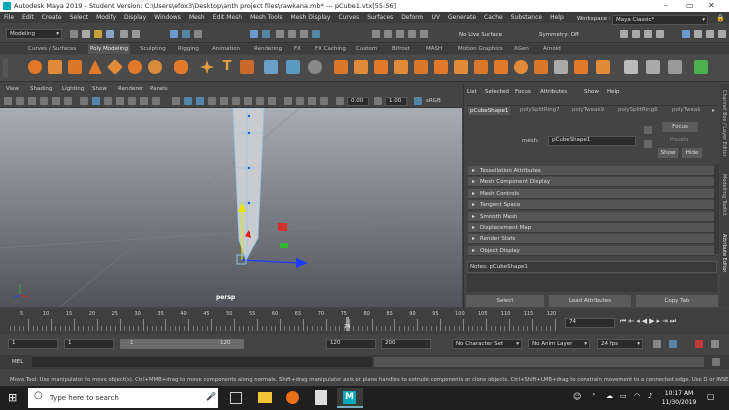 Image resolution: width=729 pixels, height=410 pixels. Describe the element at coordinates (381, 67) in the screenshot. I see `bevel-icon` at that location.